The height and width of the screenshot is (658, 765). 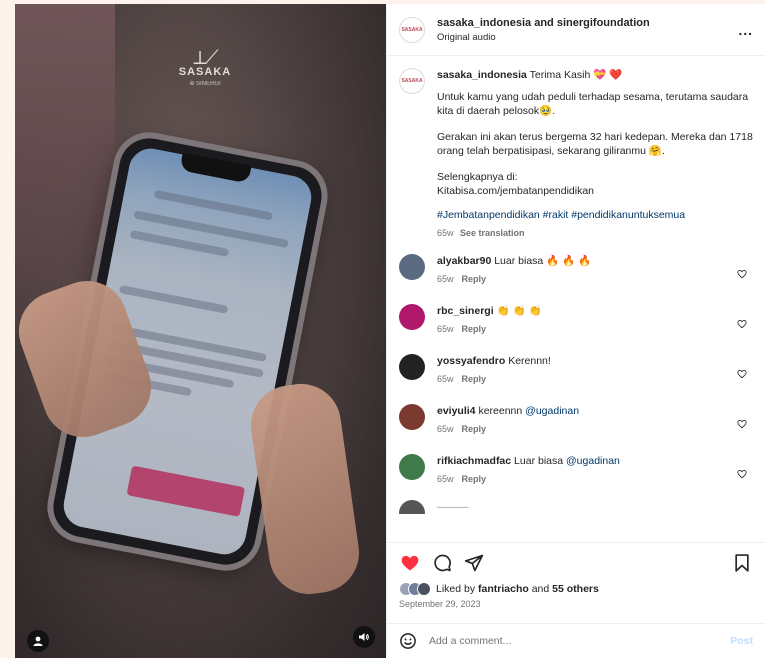 I want to click on like-button, so click(x=410, y=563).